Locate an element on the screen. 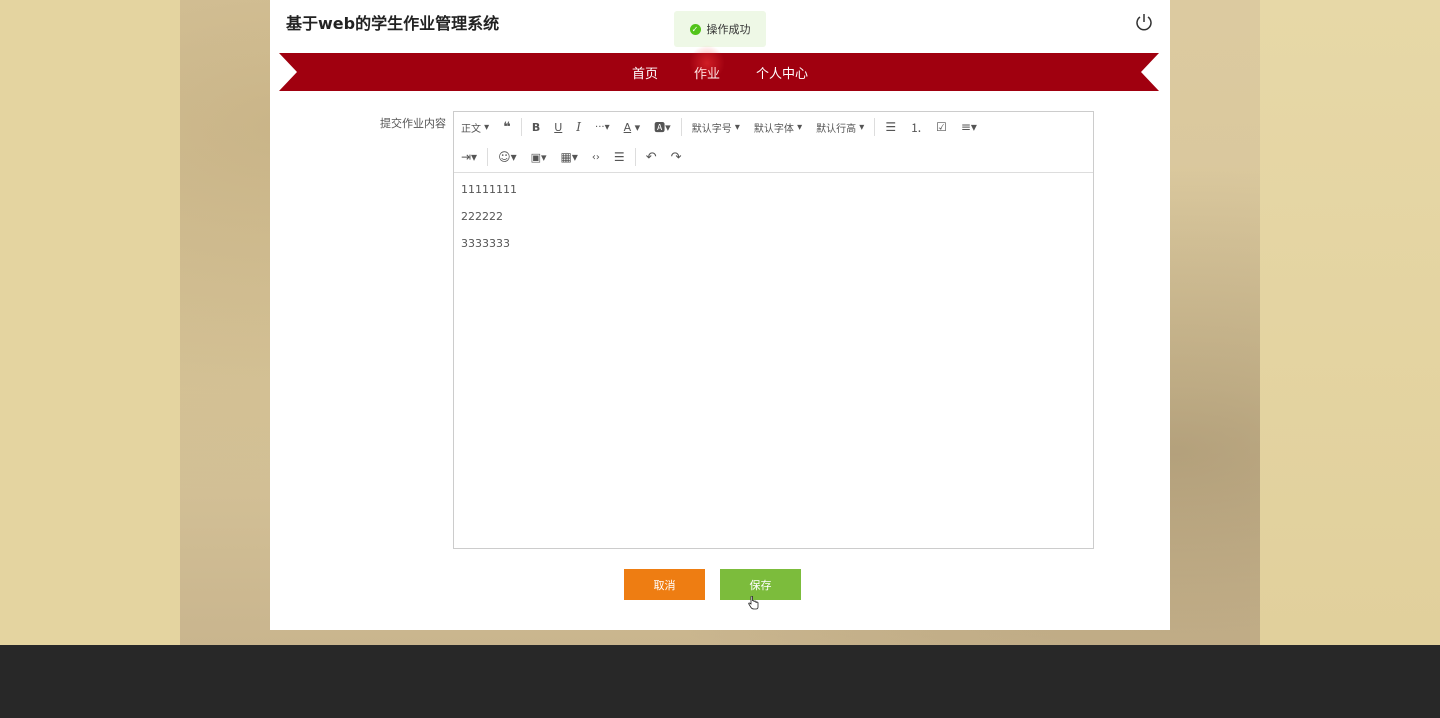  table-icon: ▦▾ is located at coordinates (569, 157).